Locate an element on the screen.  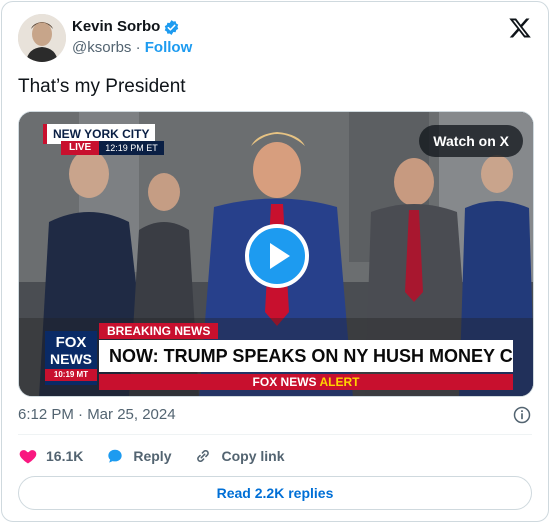
reply-label: Reply is located at coordinates (152, 456).